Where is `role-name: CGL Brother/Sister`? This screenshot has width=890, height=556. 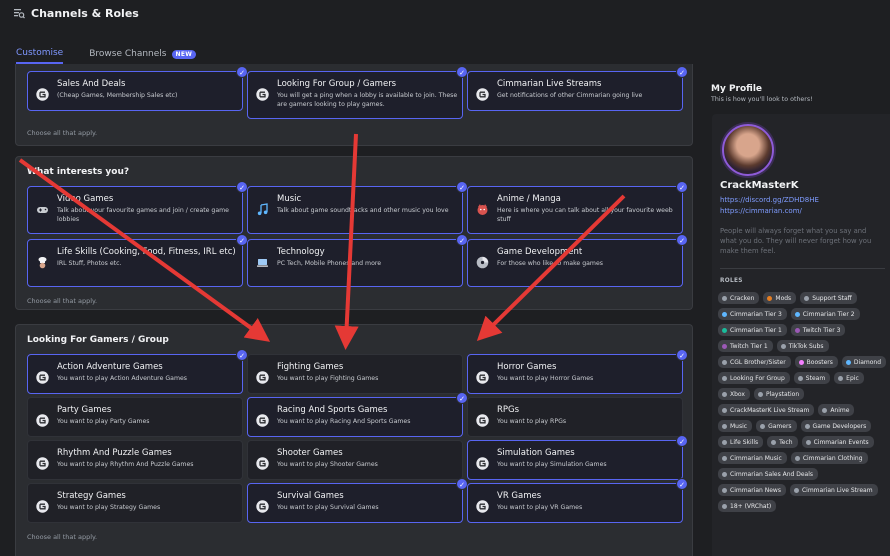
role-name: CGL Brother/Sister is located at coordinates (758, 362).